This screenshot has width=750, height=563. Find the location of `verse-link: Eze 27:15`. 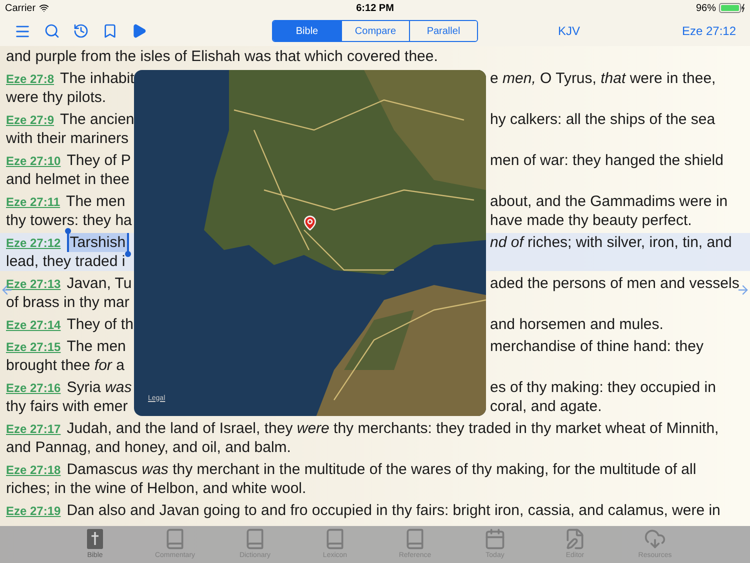

verse-link: Eze 27:15 is located at coordinates (33, 347).